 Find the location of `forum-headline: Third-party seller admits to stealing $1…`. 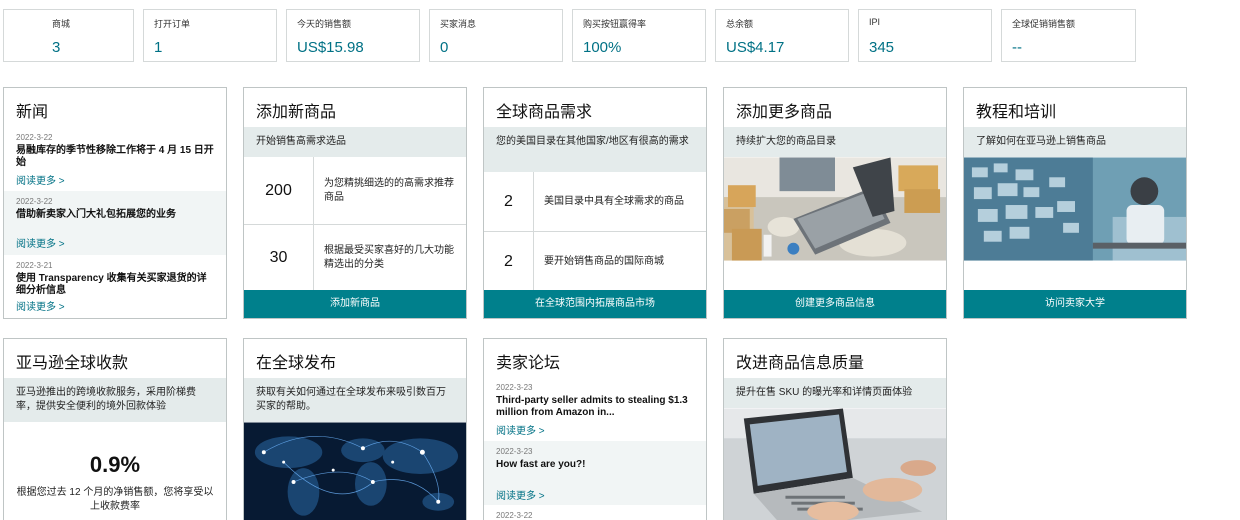

forum-headline: Third-party seller admits to stealing $1… is located at coordinates (595, 407).